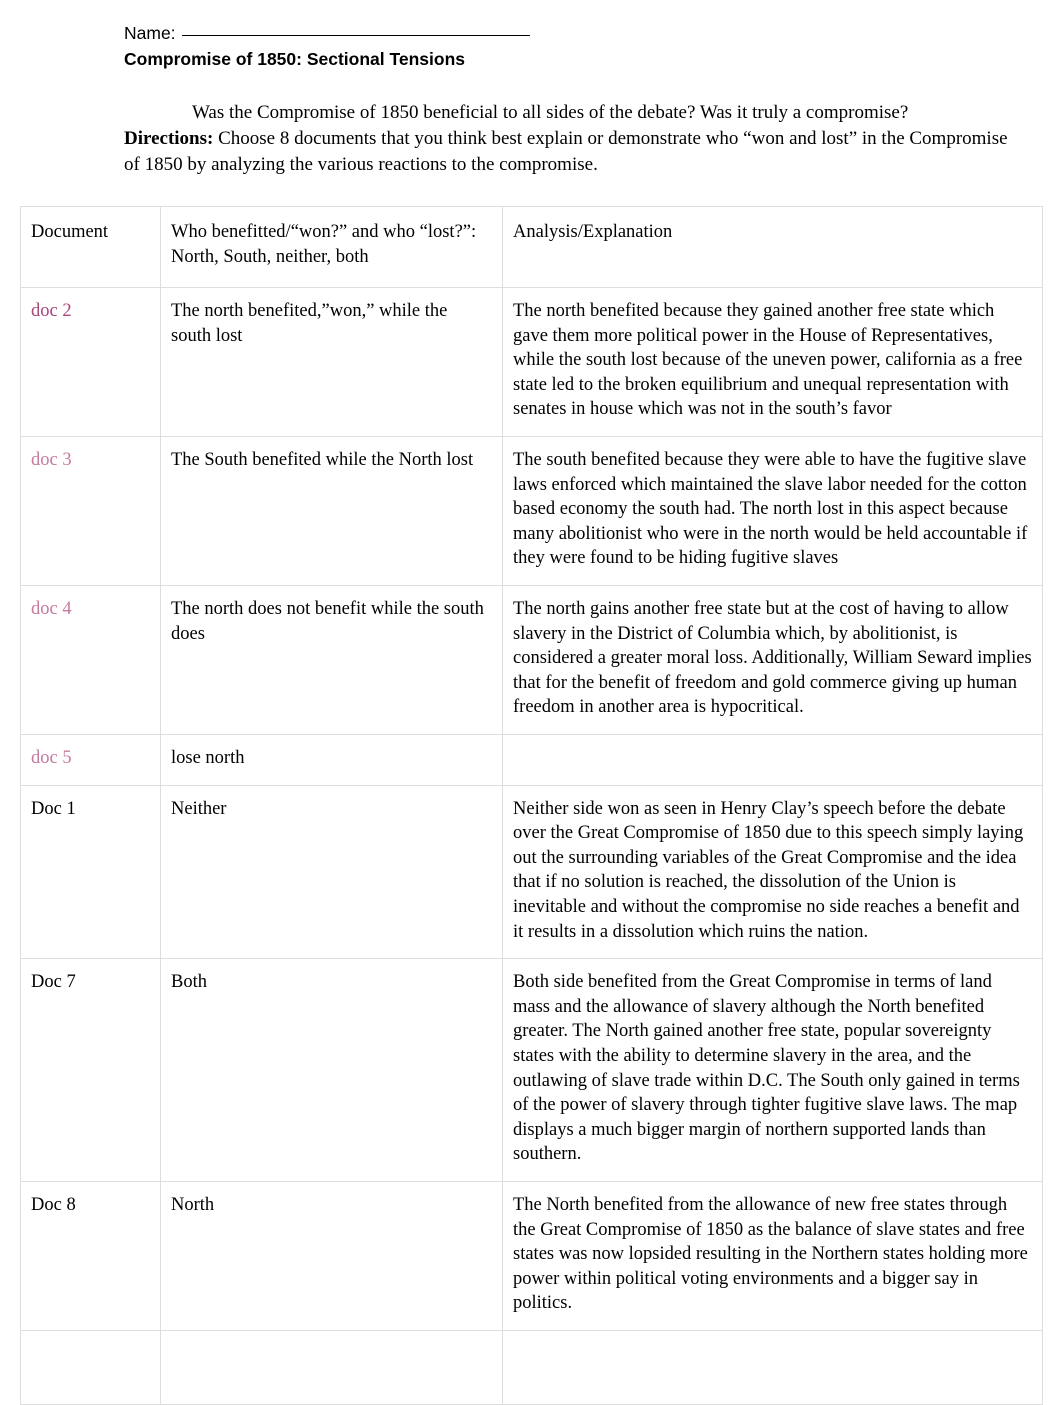 This screenshot has height=1405, width=1062. Describe the element at coordinates (169, 138) in the screenshot. I see `directions-label: Directions:` at that location.